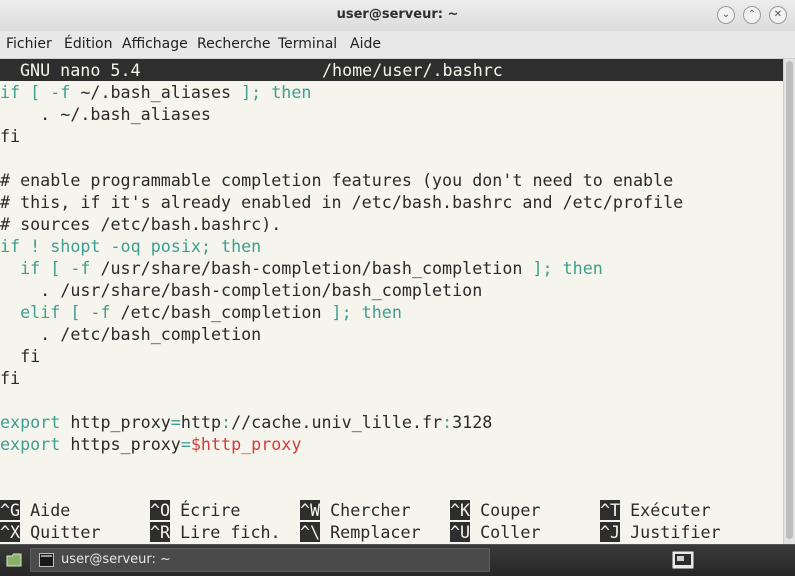  I want to click on code-token: if ! shopt -oq posix, so click(100, 246).